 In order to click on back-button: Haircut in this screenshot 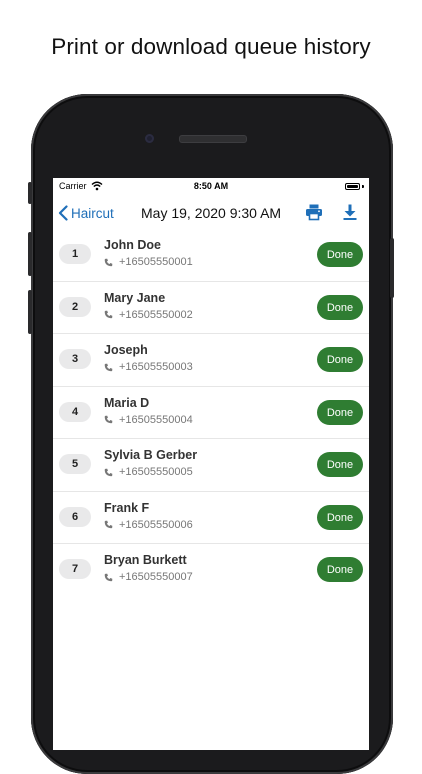, I will do `click(86, 213)`.